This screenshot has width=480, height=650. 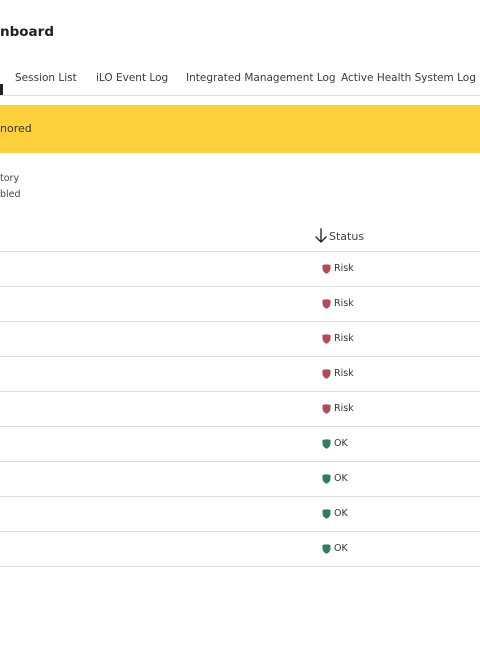 I want to click on info-line-1: tory, so click(x=10, y=178).